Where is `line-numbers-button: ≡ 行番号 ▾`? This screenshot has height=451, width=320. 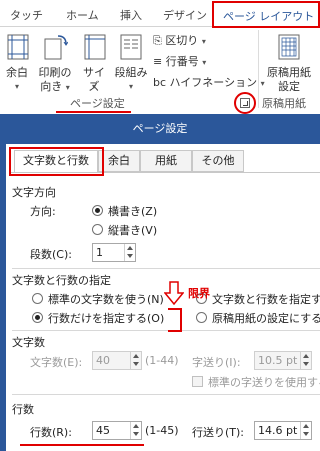 line-numbers-button: ≡ 行番号 ▾ is located at coordinates (179, 61).